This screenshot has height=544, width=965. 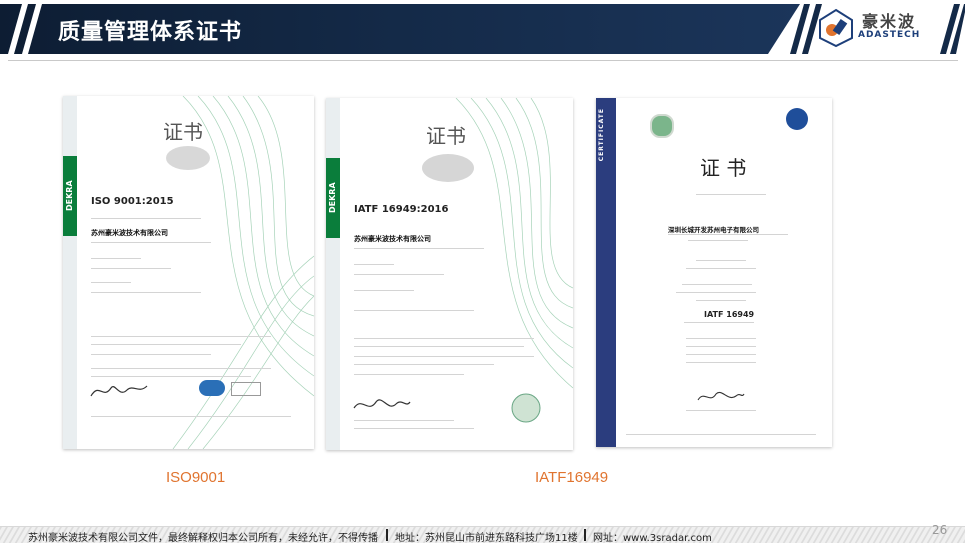 What do you see at coordinates (601, 135) in the screenshot?
I see `certificate-border-label: CERTIFICATE` at bounding box center [601, 135].